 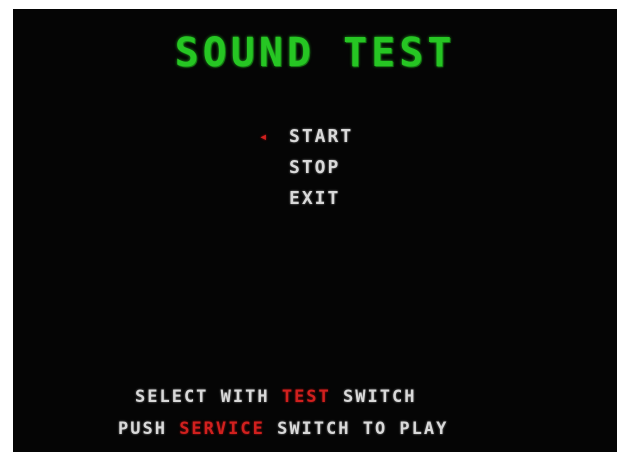 What do you see at coordinates (306, 397) in the screenshot?
I see `test-switch-label: TEST` at bounding box center [306, 397].